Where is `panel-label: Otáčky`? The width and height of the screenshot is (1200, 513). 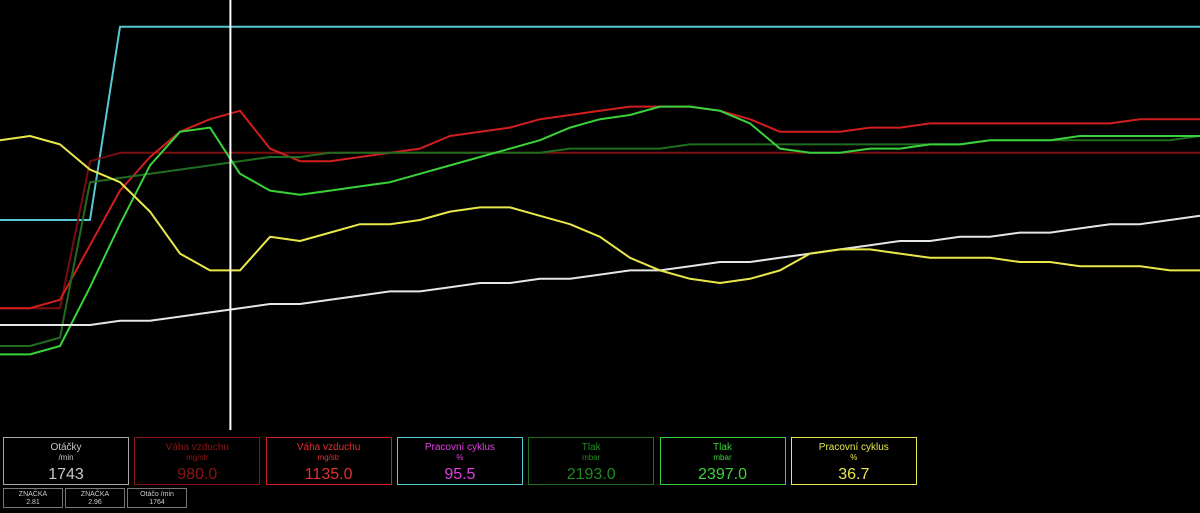 panel-label: Otáčky is located at coordinates (66, 447).